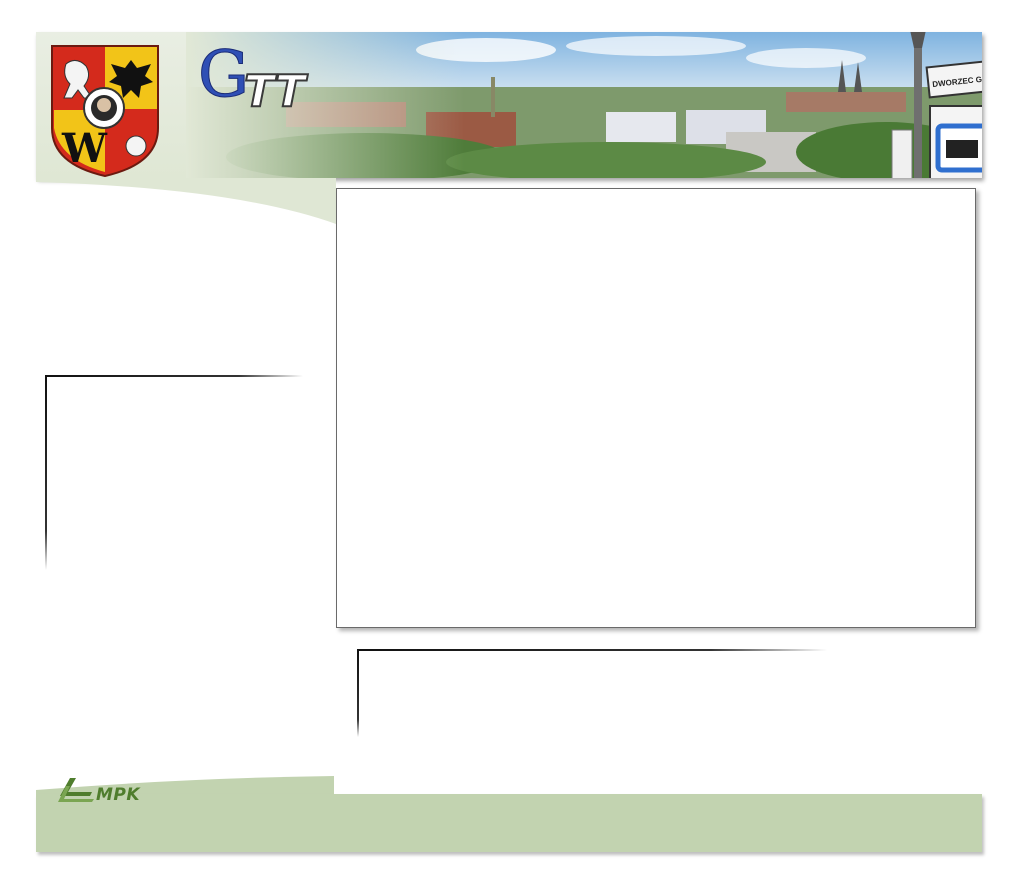 The height and width of the screenshot is (877, 1024). What do you see at coordinates (118, 795) in the screenshot?
I see `mpk-brand-label: MPK` at bounding box center [118, 795].